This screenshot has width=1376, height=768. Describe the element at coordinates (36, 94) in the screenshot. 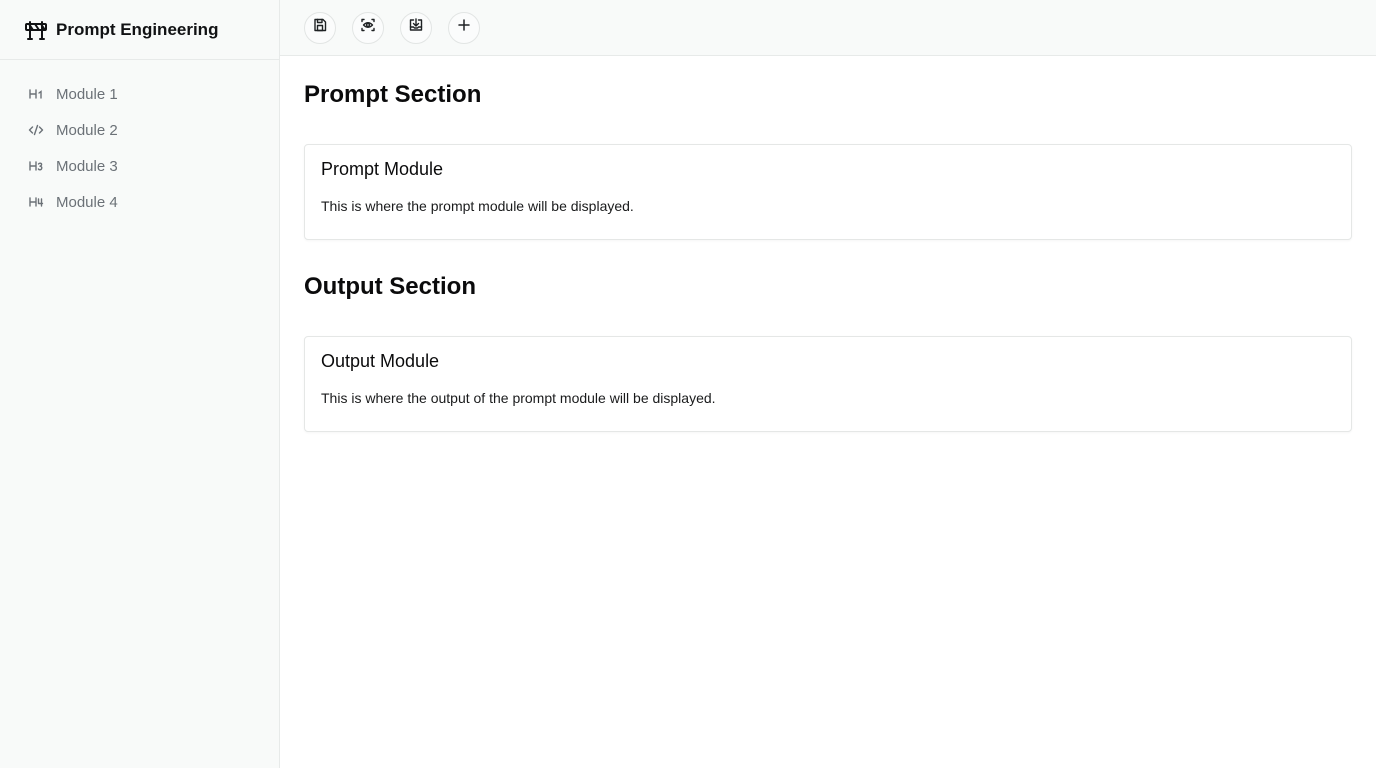

I see `heading-1-icon` at that location.